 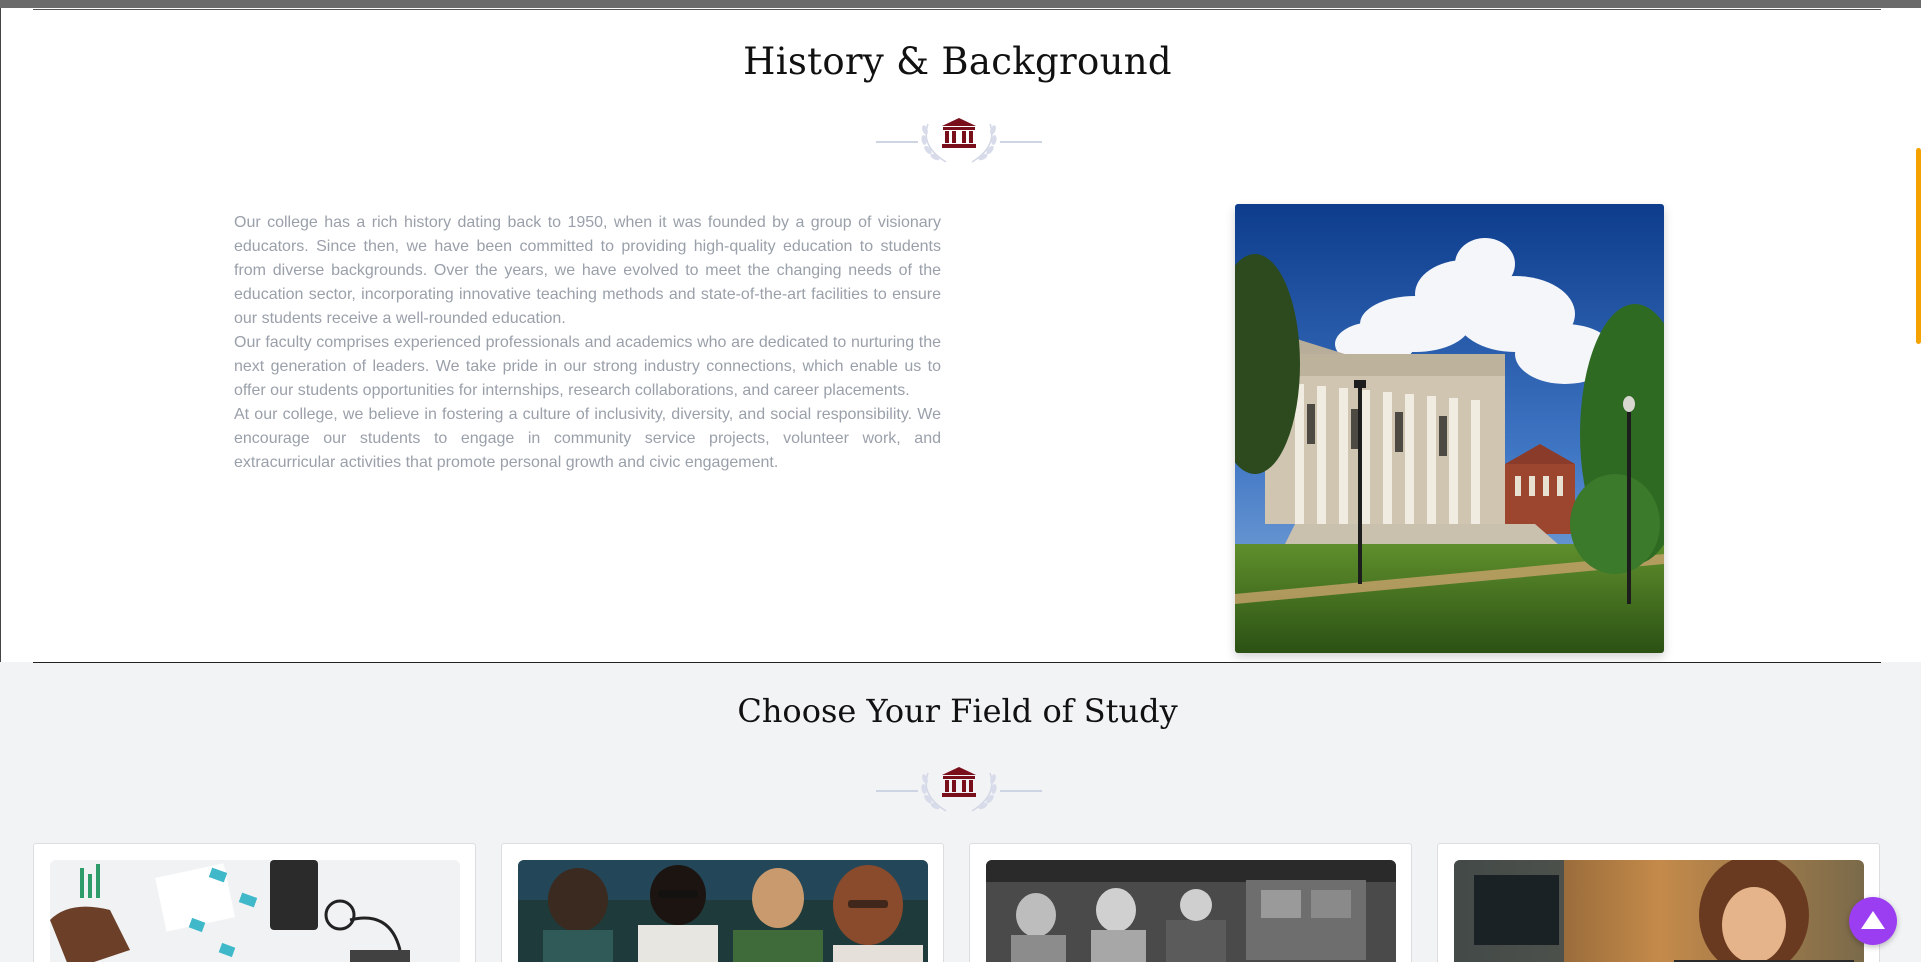 I want to click on fields-divider, so click(x=959, y=789).